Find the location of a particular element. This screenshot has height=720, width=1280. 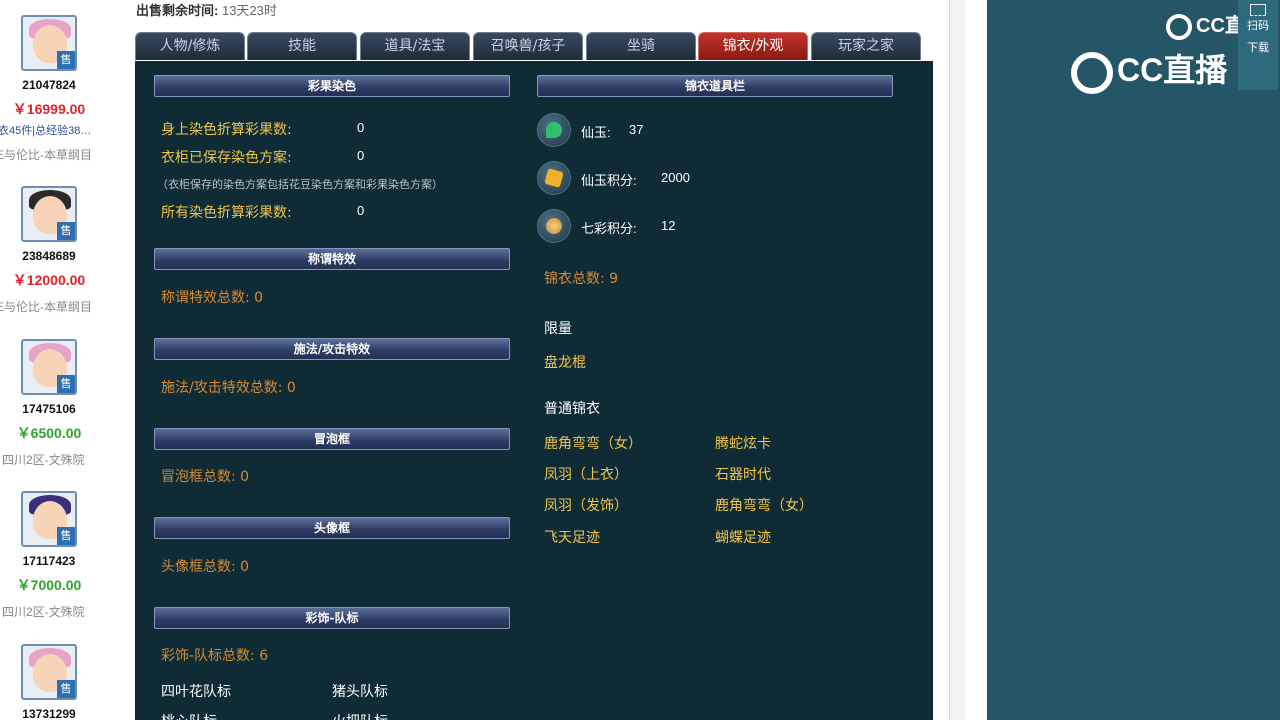

avatar-frame-count: 头像框总数: 0 is located at coordinates (205, 567).